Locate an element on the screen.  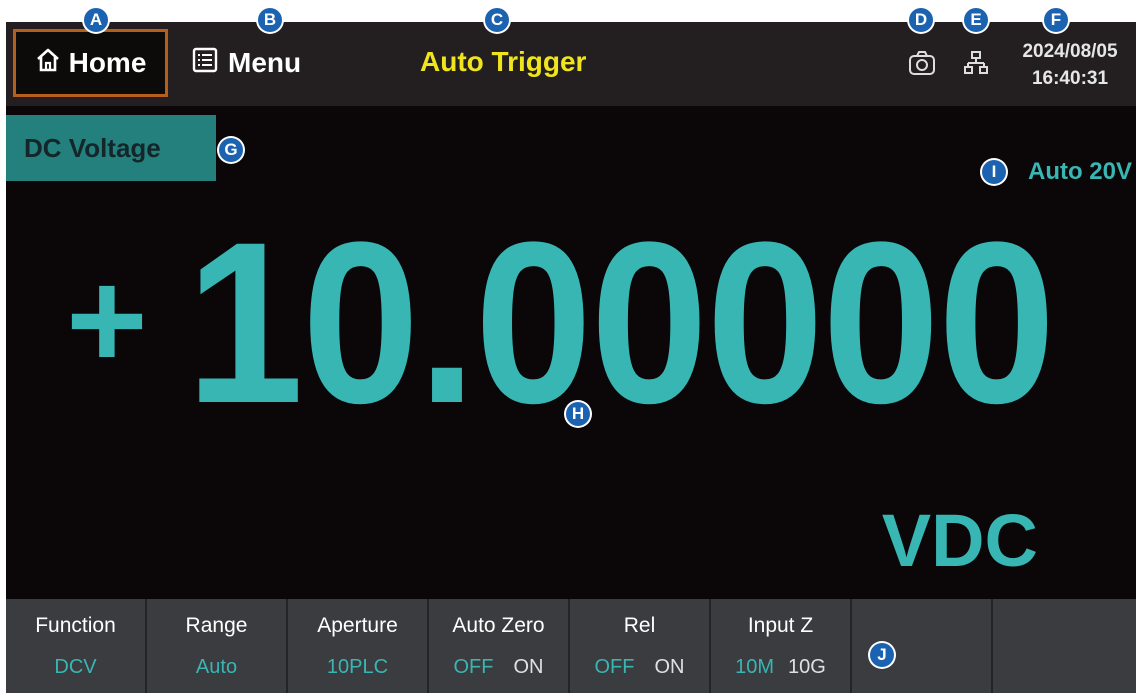
menu-list-icon is located at coordinates (205, 63).